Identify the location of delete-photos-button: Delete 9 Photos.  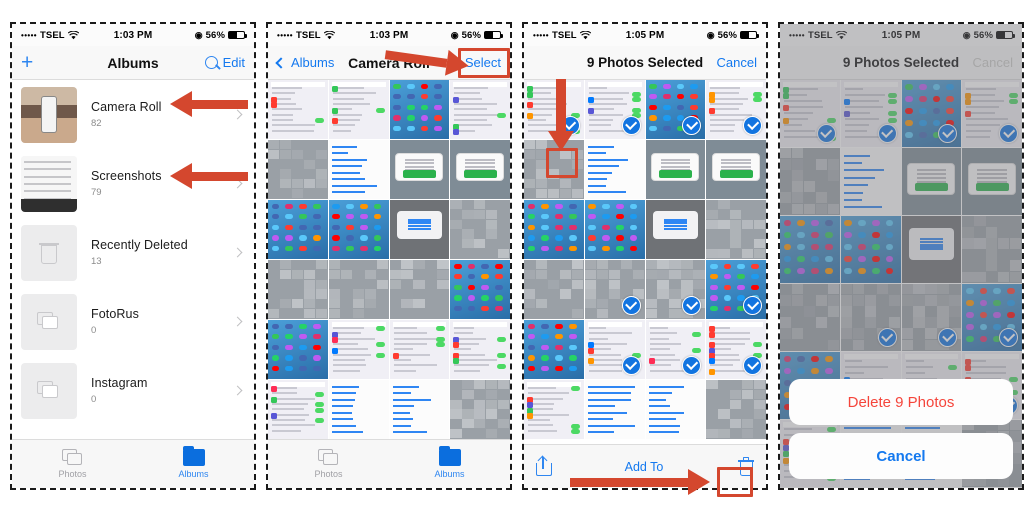
(901, 402).